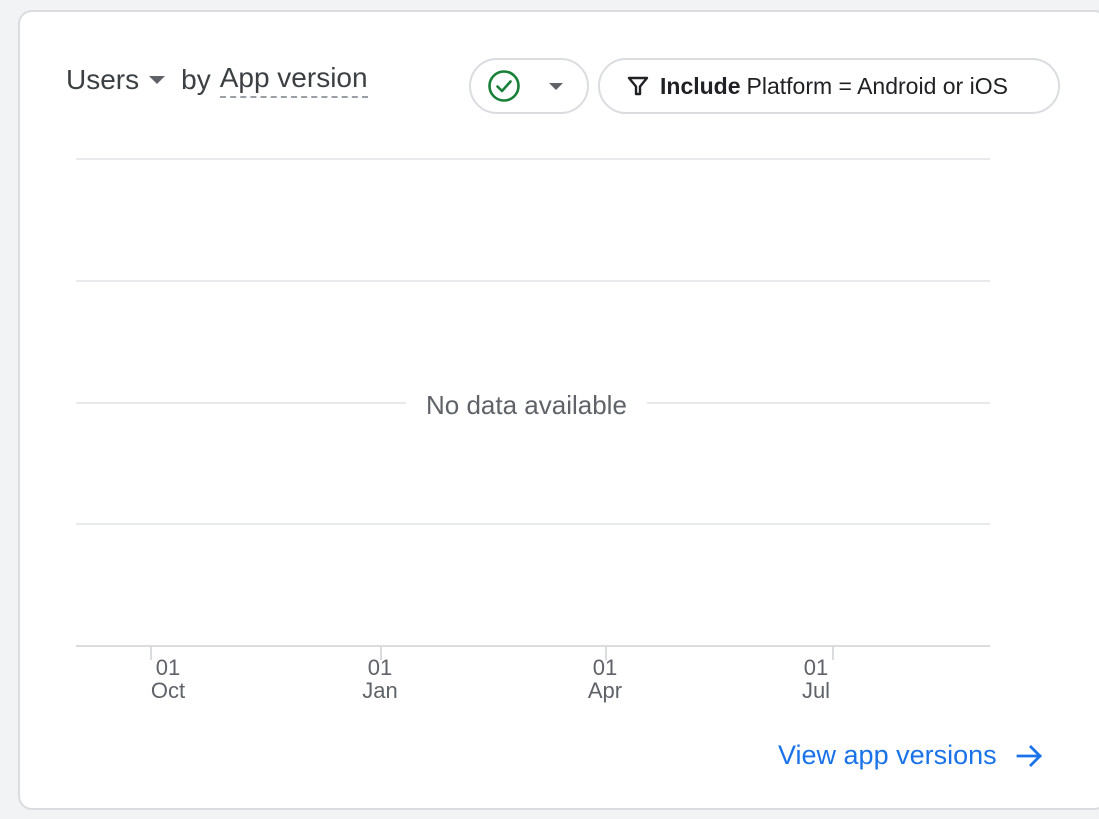 The height and width of the screenshot is (819, 1099). Describe the element at coordinates (526, 405) in the screenshot. I see `no-data-message: No data available` at that location.